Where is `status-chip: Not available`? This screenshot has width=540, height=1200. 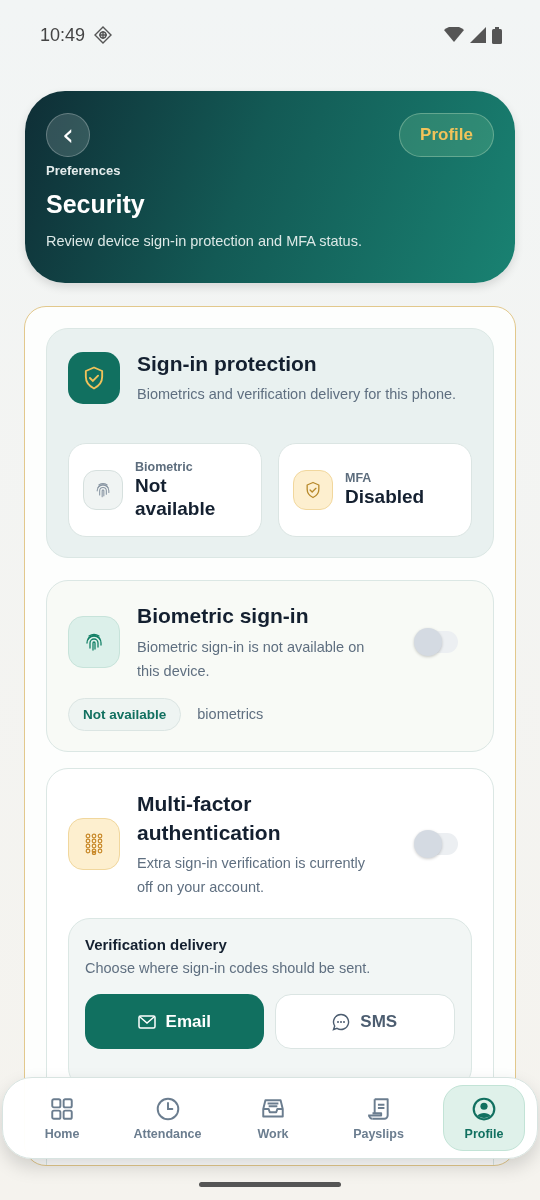
status-chip: Not available is located at coordinates (125, 714).